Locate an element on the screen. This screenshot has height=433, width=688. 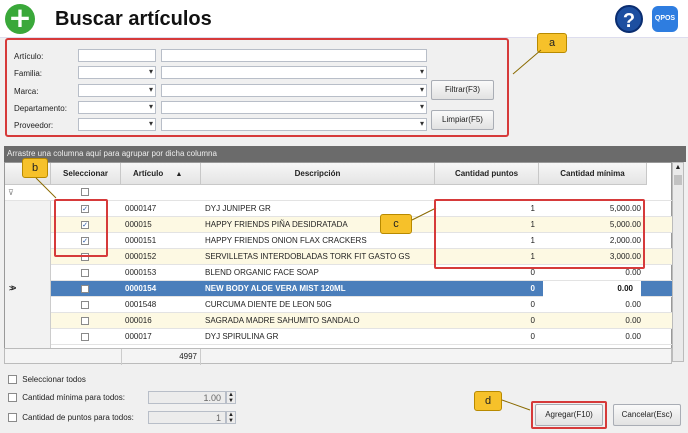
col-header-articulo-label: Artículo is located at coordinates (148, 173).